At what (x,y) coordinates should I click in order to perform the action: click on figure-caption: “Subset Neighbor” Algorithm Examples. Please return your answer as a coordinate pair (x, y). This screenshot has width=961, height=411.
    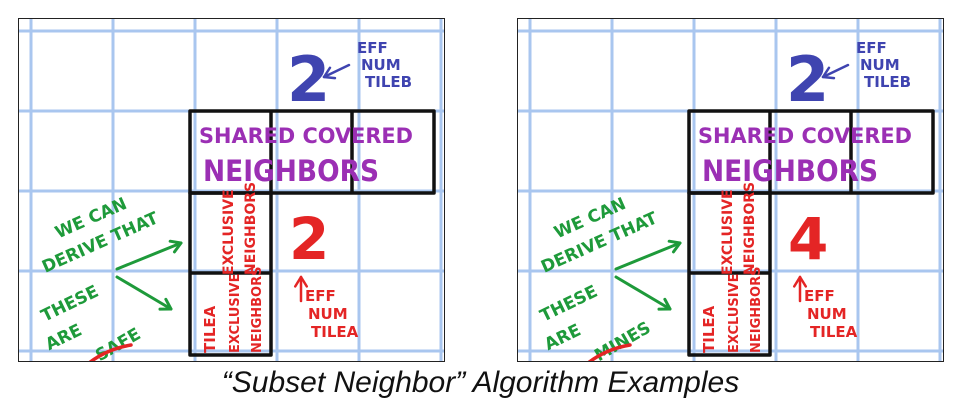
    Looking at the image, I should click on (480, 382).